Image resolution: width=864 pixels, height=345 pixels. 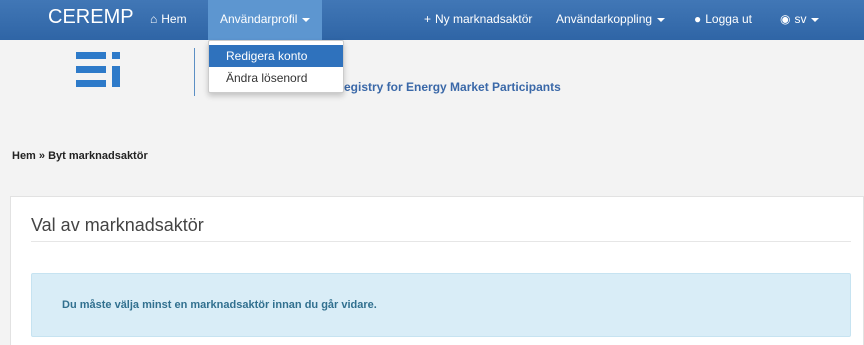 I want to click on nav-user-profile: Användarprofil, so click(x=265, y=20).